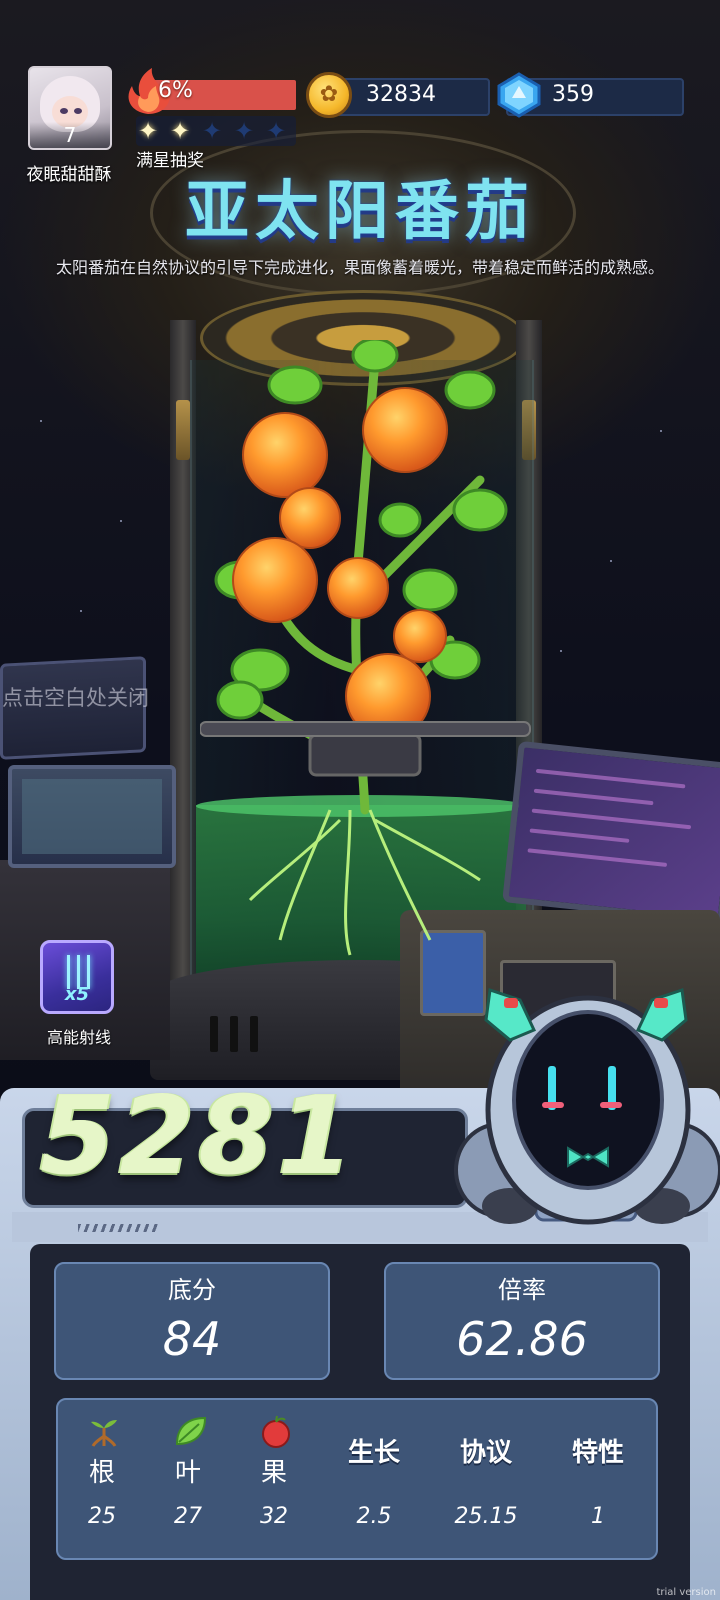 The width and height of the screenshot is (720, 1600). What do you see at coordinates (573, 94) in the screenshot?
I see `gem-amount: 359` at bounding box center [573, 94].